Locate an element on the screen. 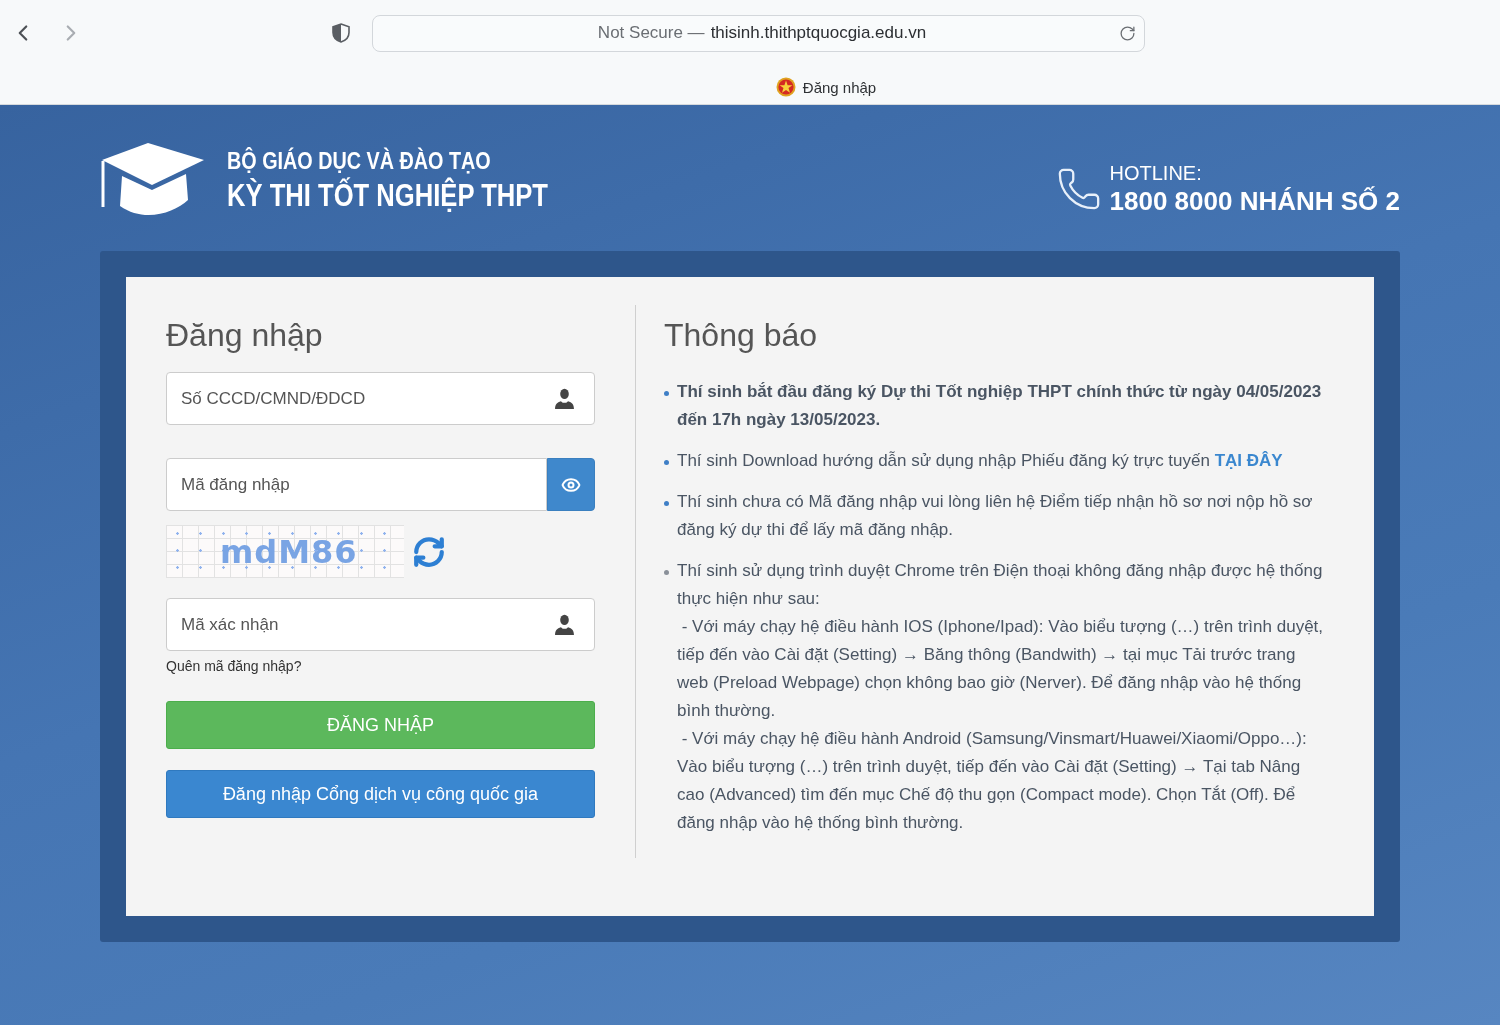 The width and height of the screenshot is (1500, 1025). shield-icon is located at coordinates (341, 33).